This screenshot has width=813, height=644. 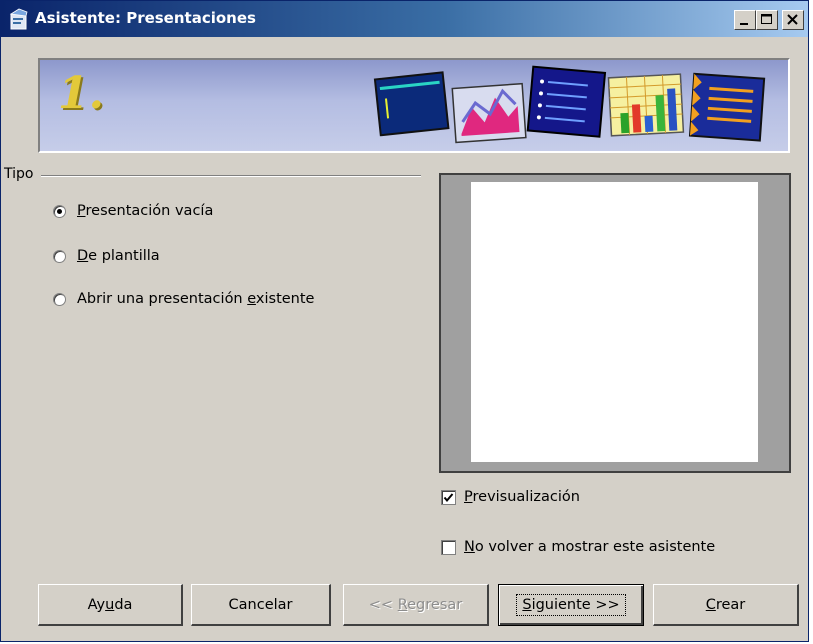 I want to click on wizard-banner: 1., so click(x=414, y=105).